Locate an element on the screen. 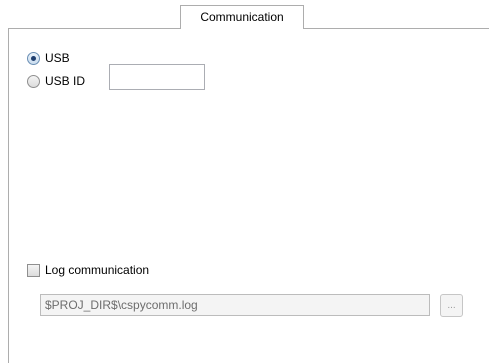  usb-id-radio is located at coordinates (33, 81).